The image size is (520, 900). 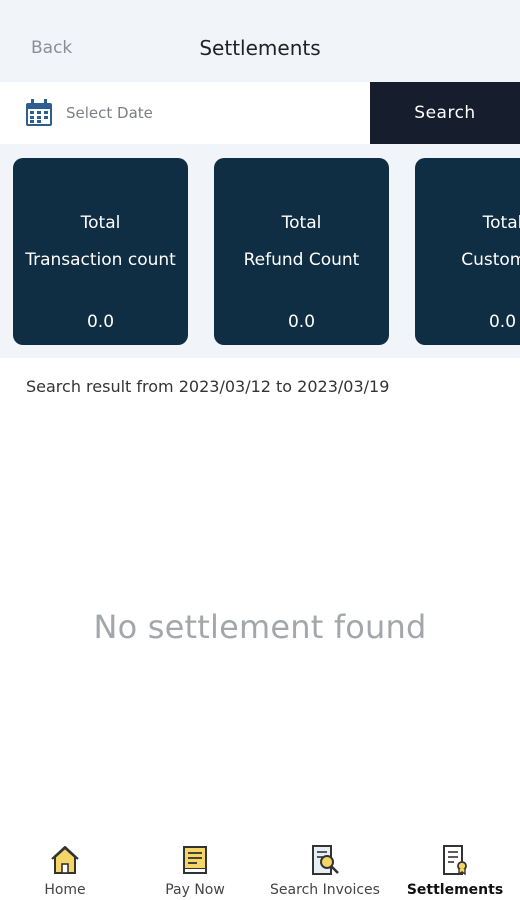 I want to click on card-customer: Total Customer 0.0, so click(x=467, y=251).